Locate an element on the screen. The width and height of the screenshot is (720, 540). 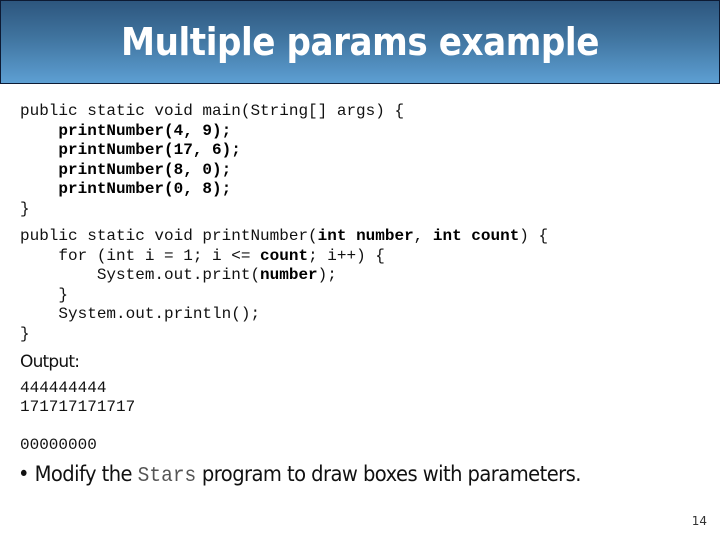
bullet-code-word: Stars is located at coordinates (167, 476).